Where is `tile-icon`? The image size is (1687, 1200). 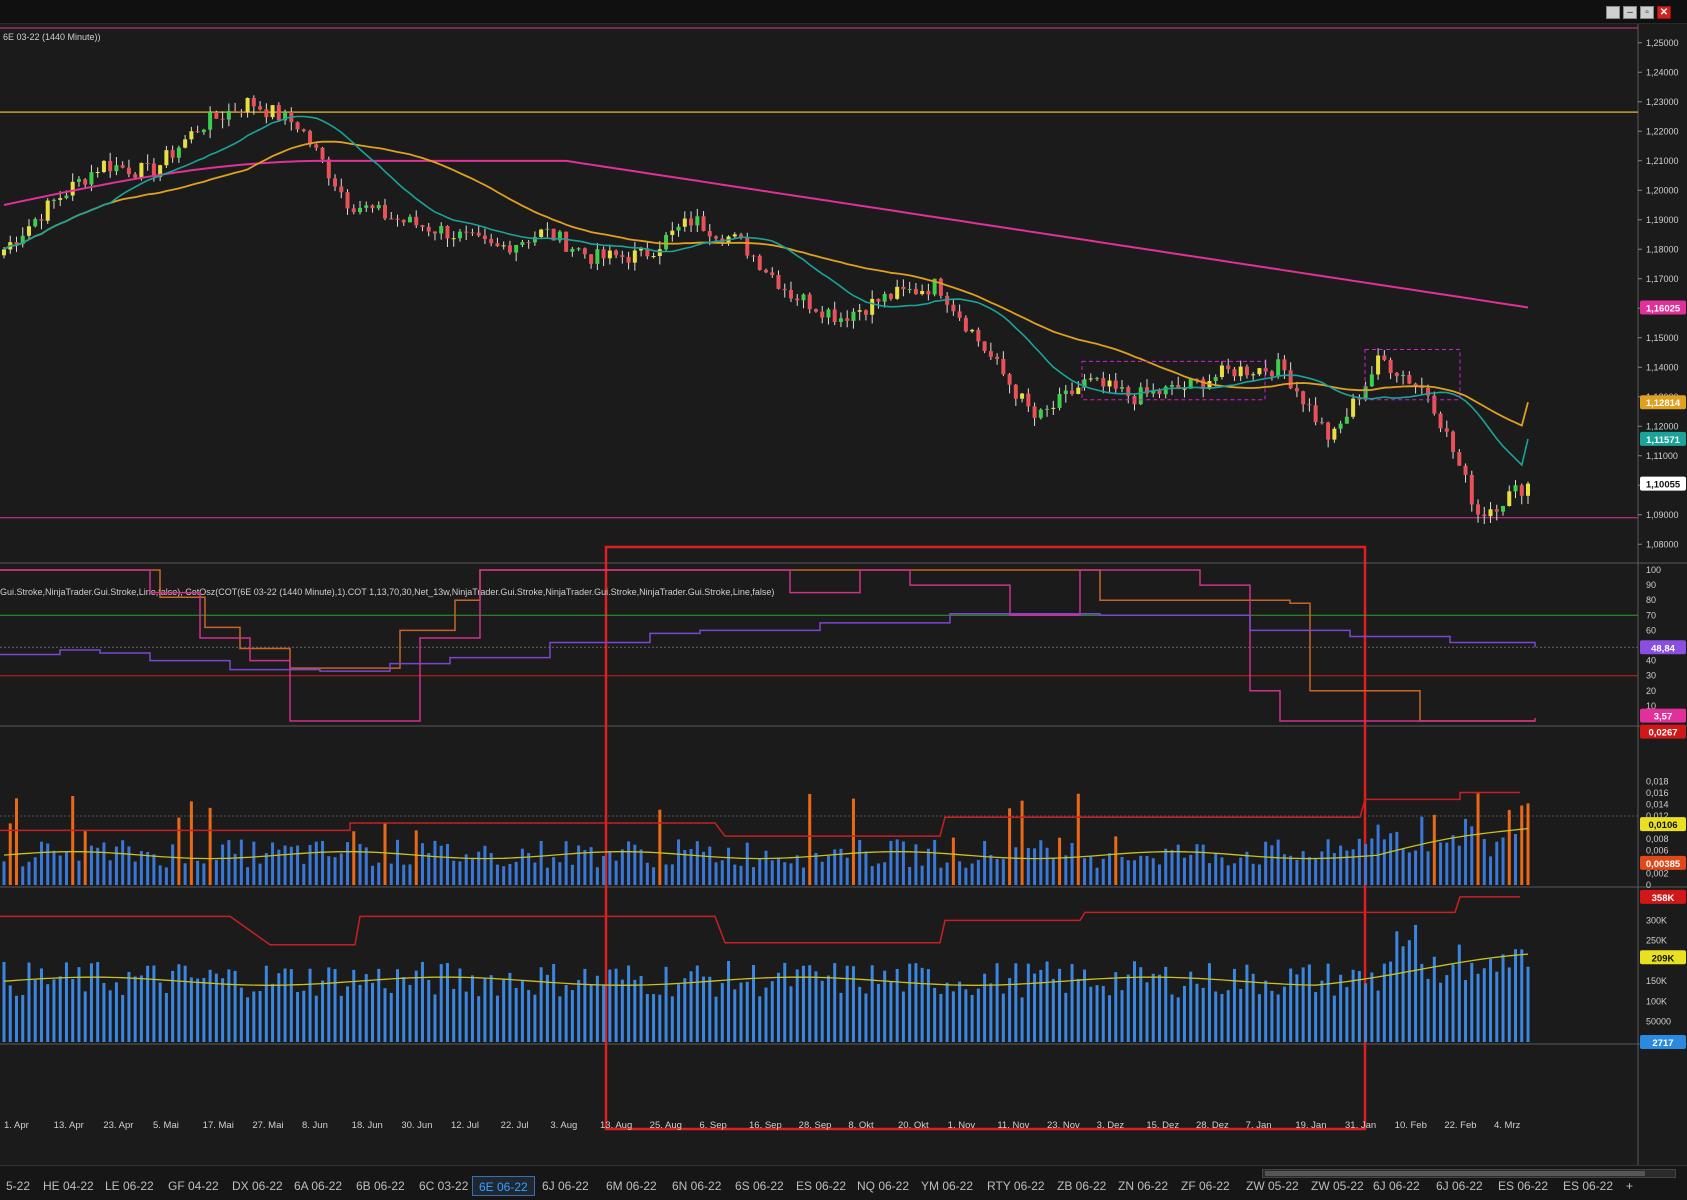
tile-icon is located at coordinates (1613, 12).